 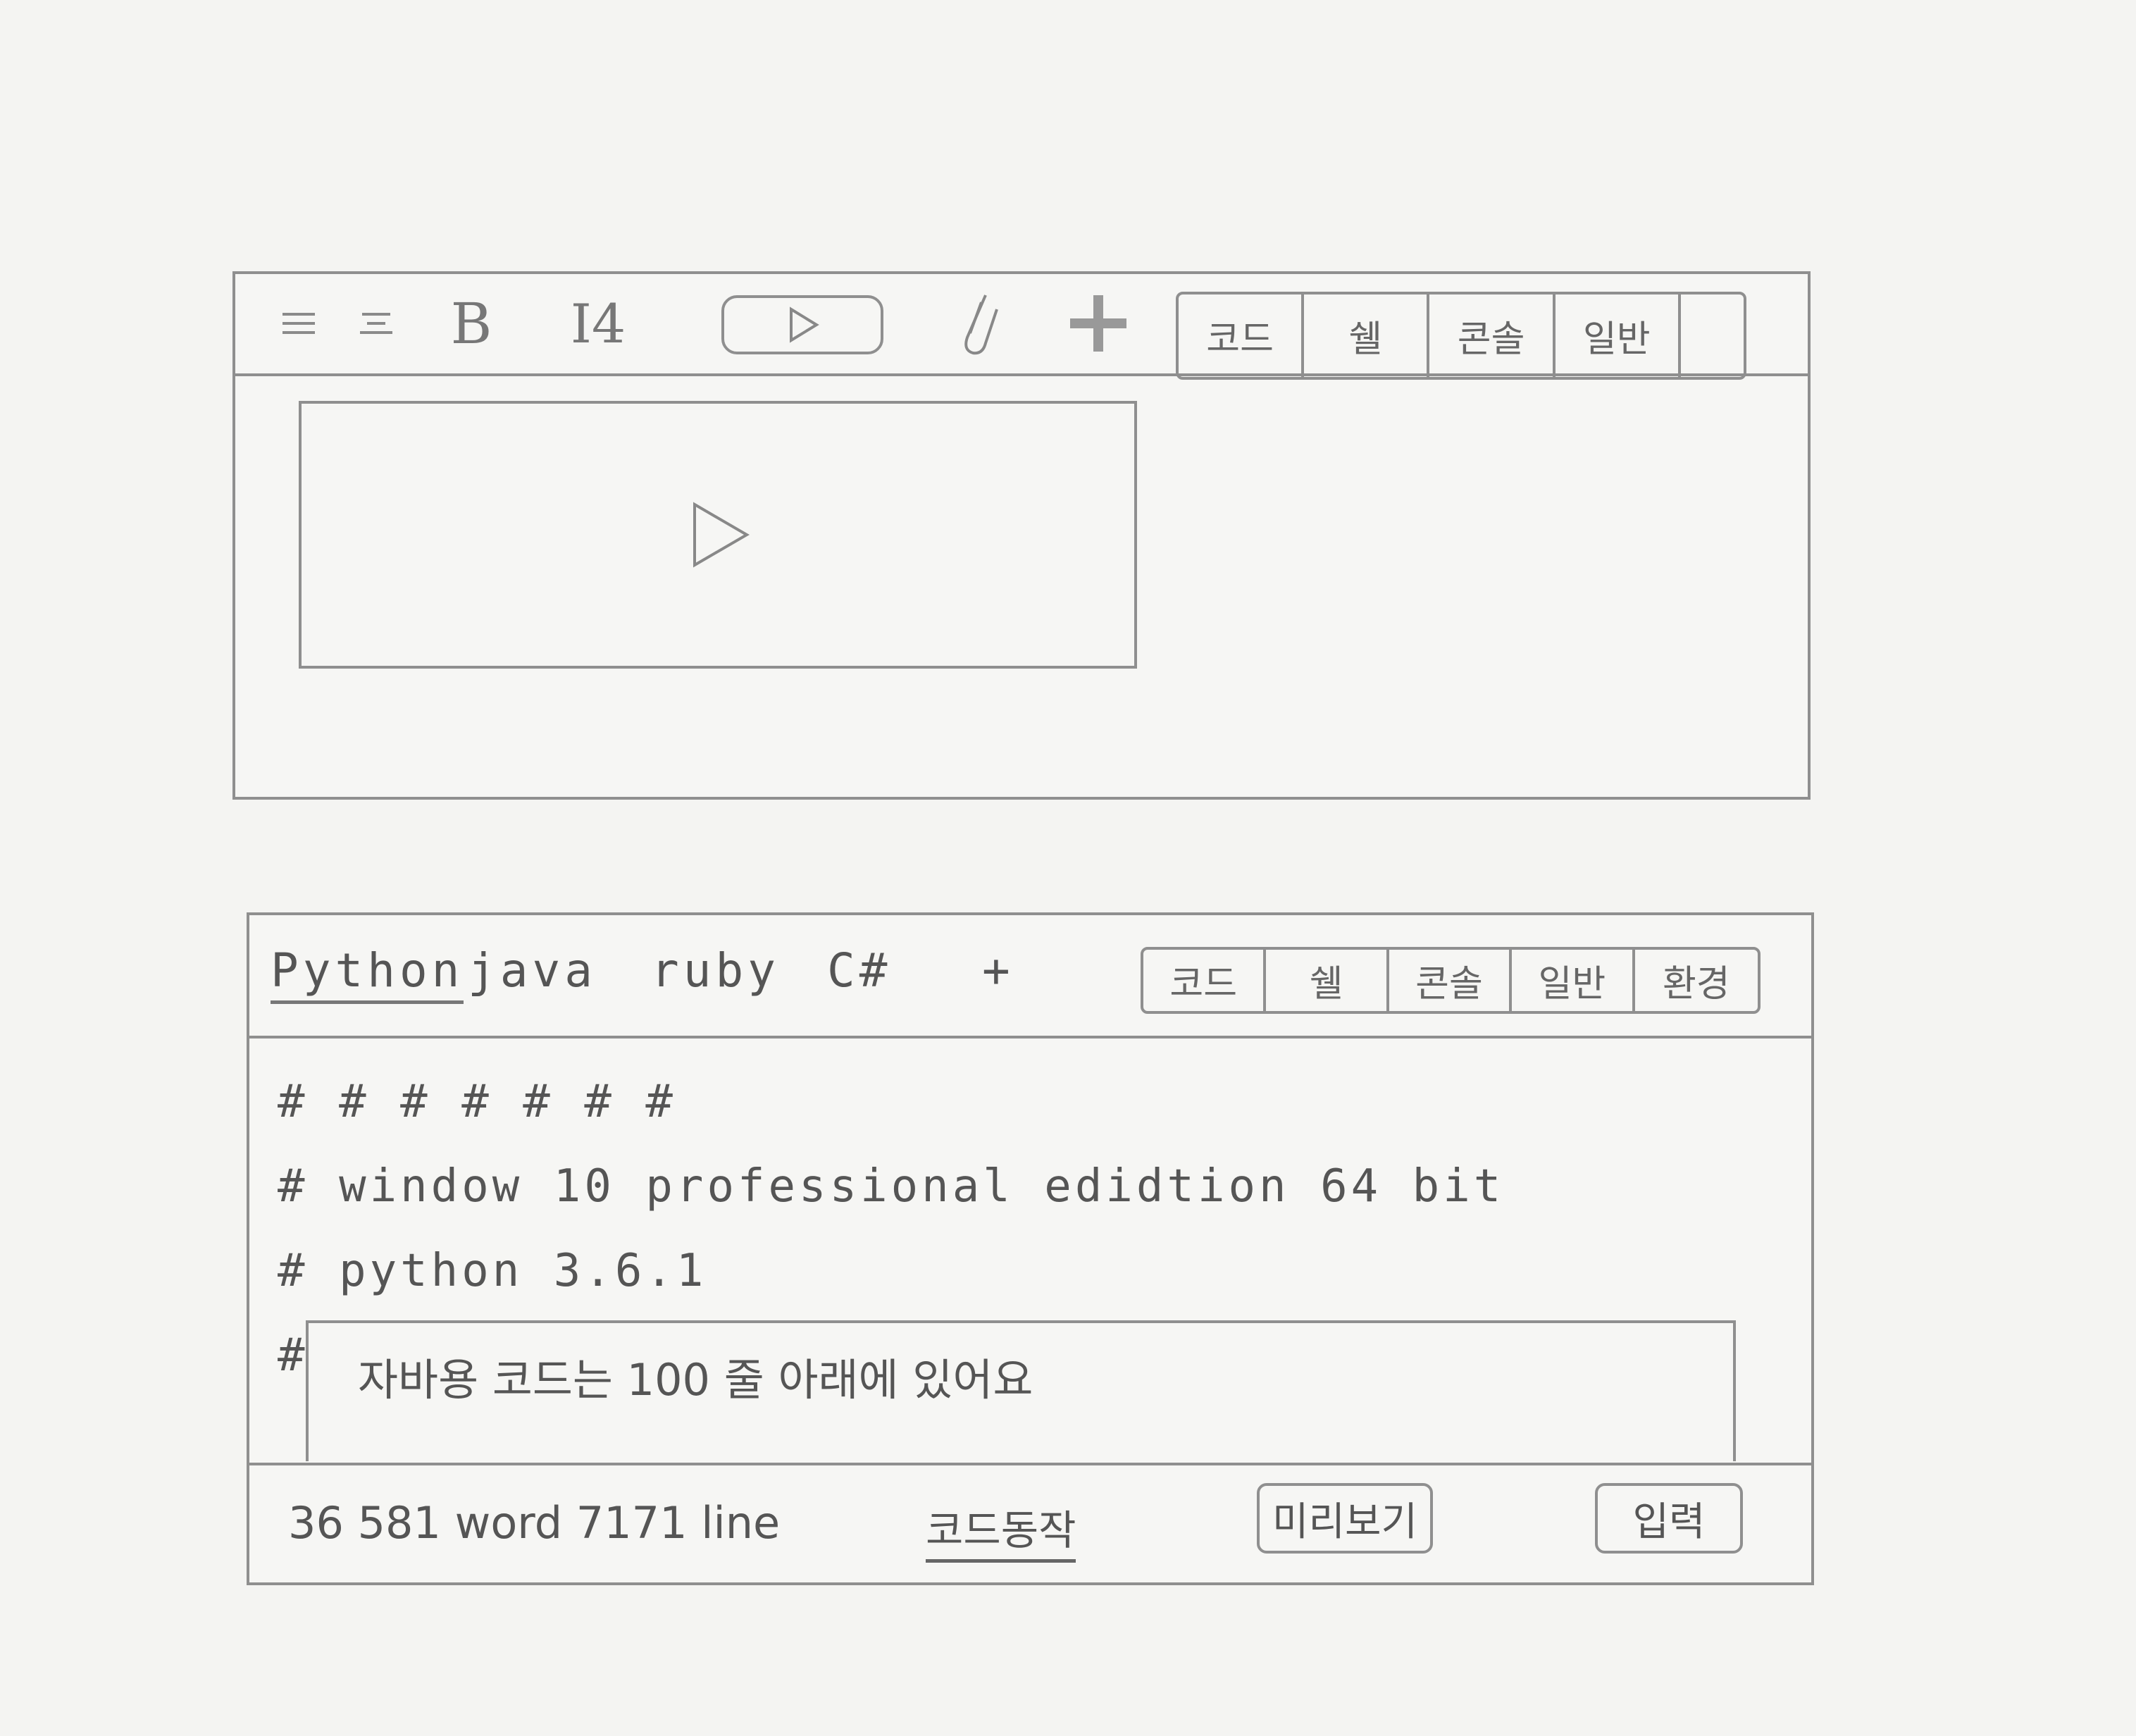 I want to click on editor-mode-tabs: 코드 쉘 콘솔 일반, so click(x=1461, y=336).